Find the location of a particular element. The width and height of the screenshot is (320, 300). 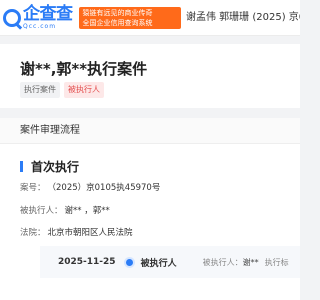

case-number-label: 案号： is located at coordinates (33, 188).